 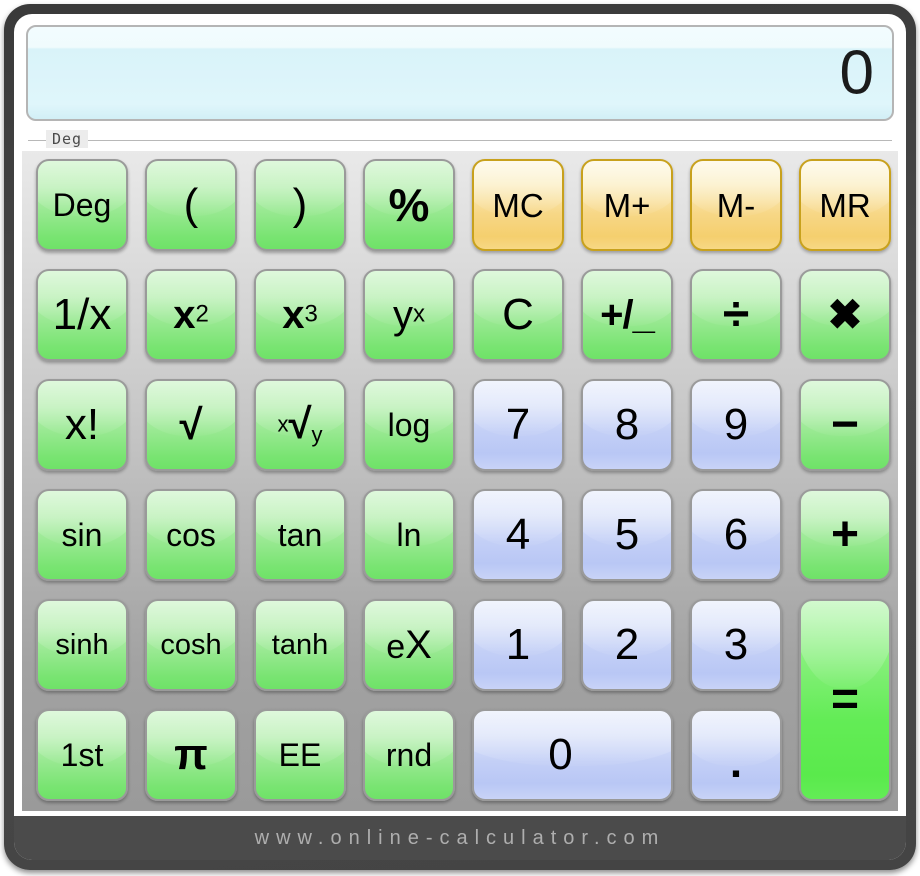 I want to click on key-label-y-to-x: yx, so click(x=409, y=315).